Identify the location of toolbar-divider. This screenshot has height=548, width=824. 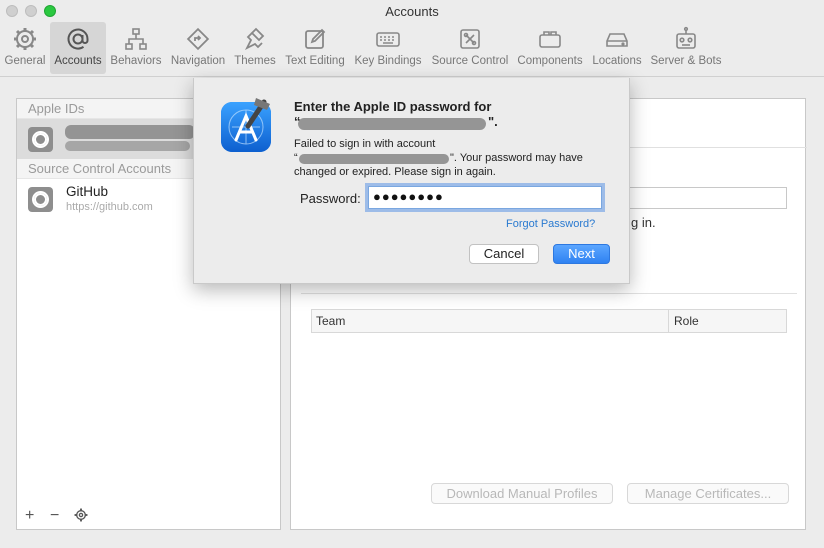
(412, 76).